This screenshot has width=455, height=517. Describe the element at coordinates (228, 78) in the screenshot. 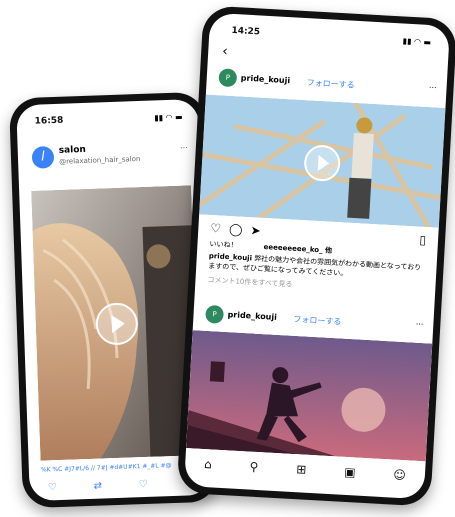

I see `post1-avatar: P` at that location.